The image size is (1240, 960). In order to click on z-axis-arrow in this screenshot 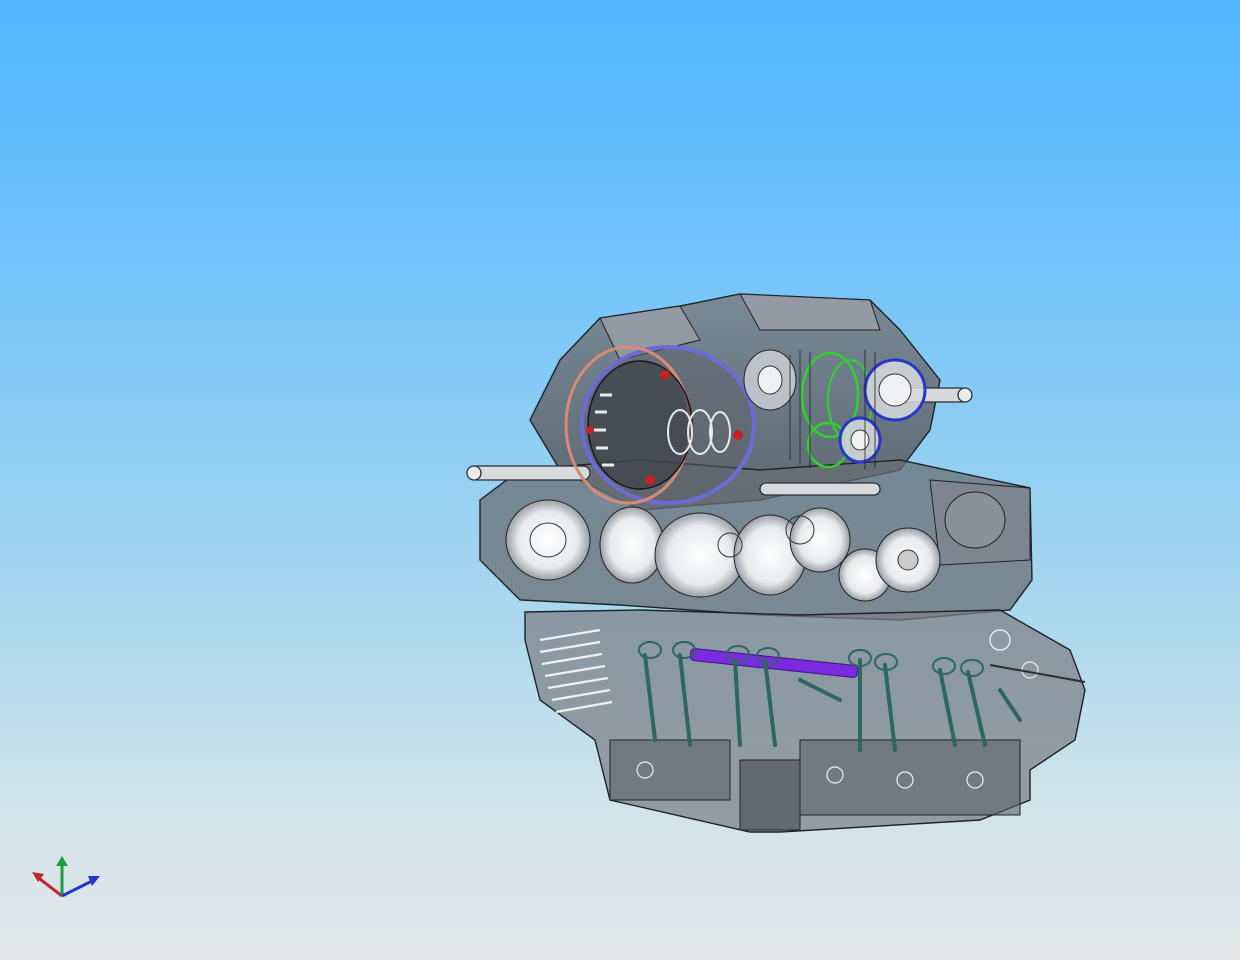, I will do `click(78, 888)`.